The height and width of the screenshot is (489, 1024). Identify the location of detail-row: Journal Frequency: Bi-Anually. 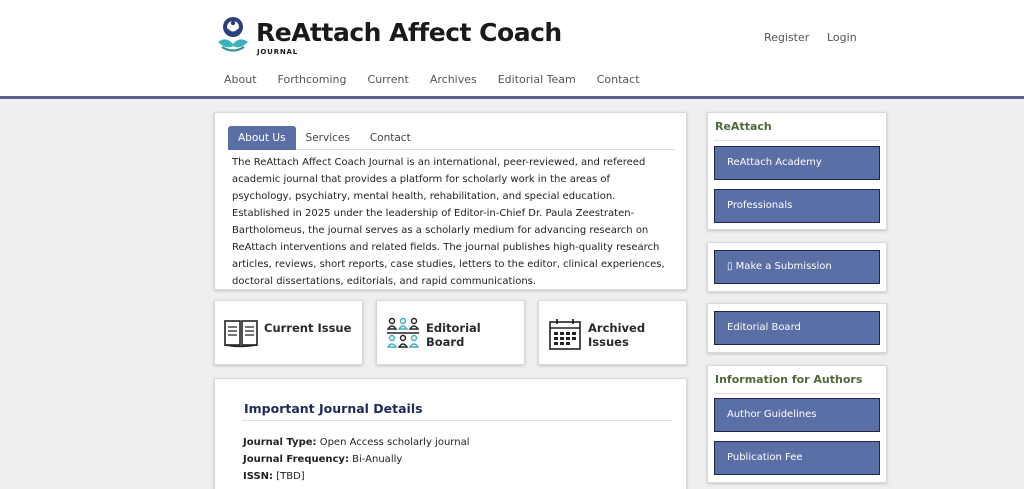
(323, 459).